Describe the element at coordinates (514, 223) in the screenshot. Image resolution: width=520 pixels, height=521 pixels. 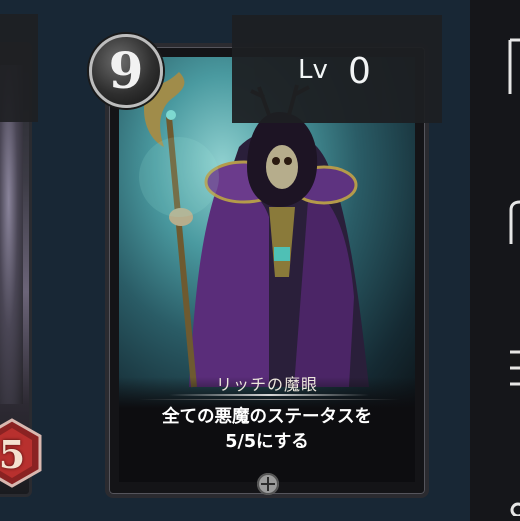
I see `deck-icon` at that location.